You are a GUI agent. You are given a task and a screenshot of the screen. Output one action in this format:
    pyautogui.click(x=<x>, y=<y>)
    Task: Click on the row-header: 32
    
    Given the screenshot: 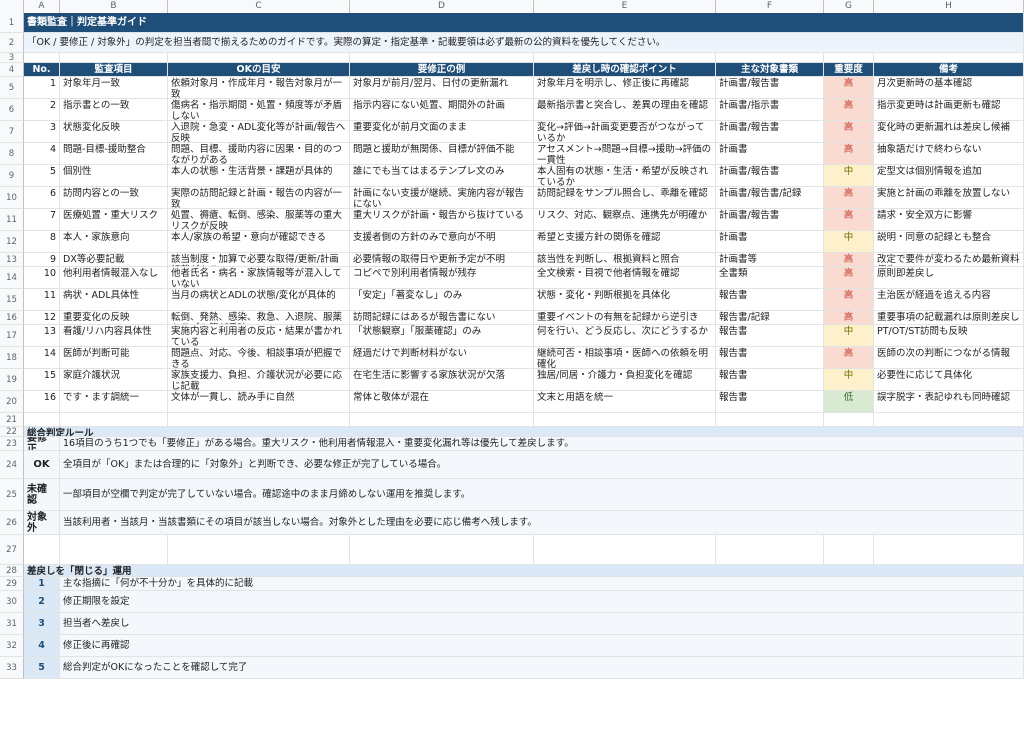 What is the action you would take?
    pyautogui.click(x=12, y=646)
    